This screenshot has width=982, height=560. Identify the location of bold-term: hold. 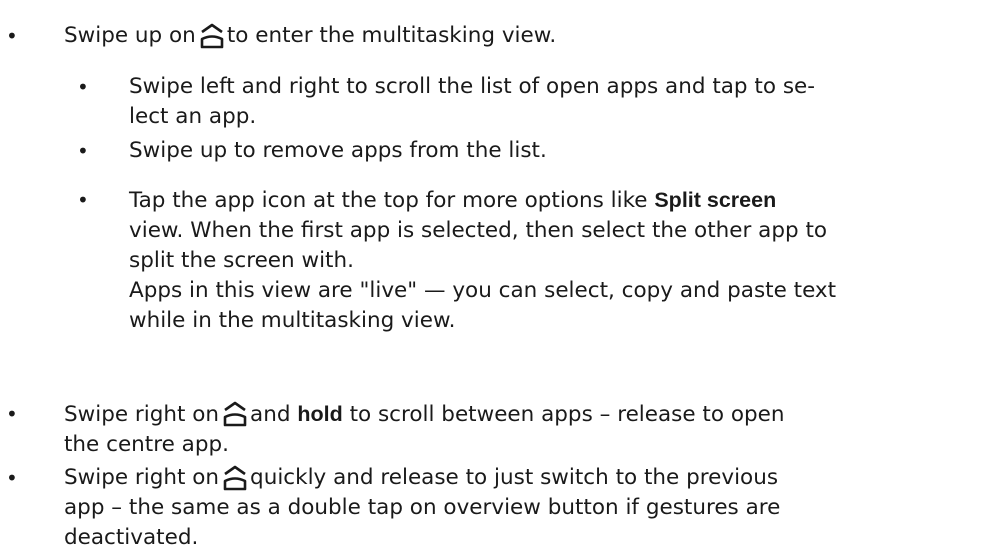
(320, 414).